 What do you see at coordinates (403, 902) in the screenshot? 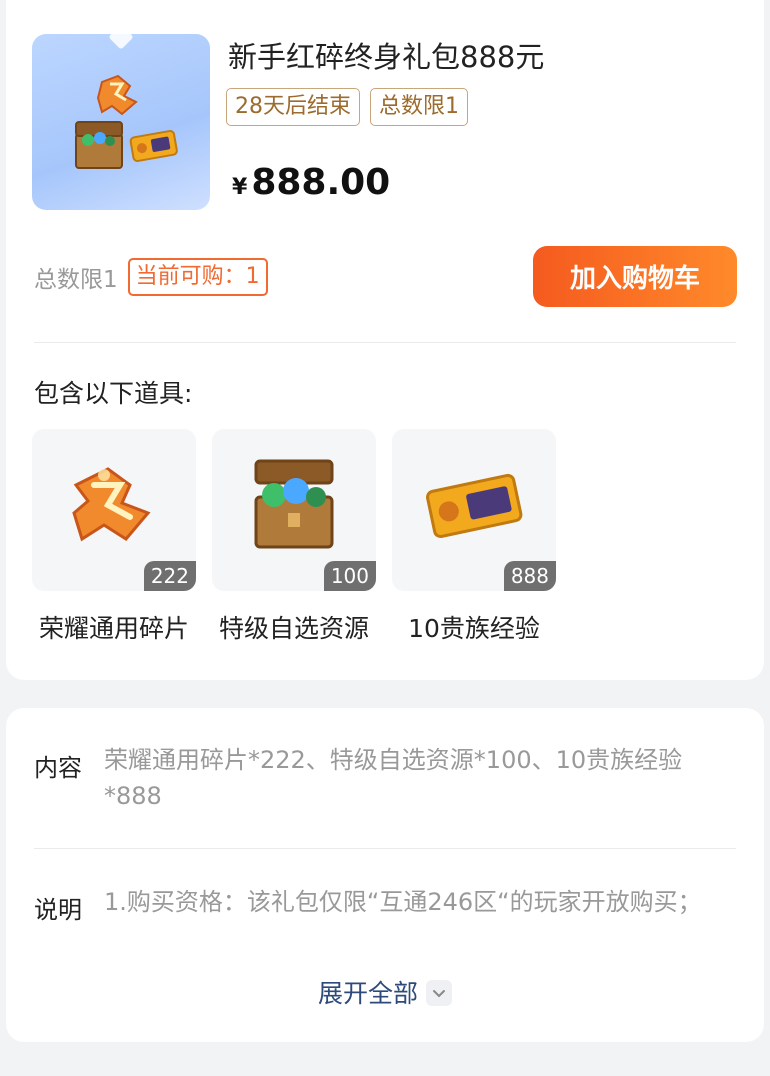
I see `description-text: 1.购买资格：该礼包仅限“互通246区“的玩家开放购买；` at bounding box center [403, 902].